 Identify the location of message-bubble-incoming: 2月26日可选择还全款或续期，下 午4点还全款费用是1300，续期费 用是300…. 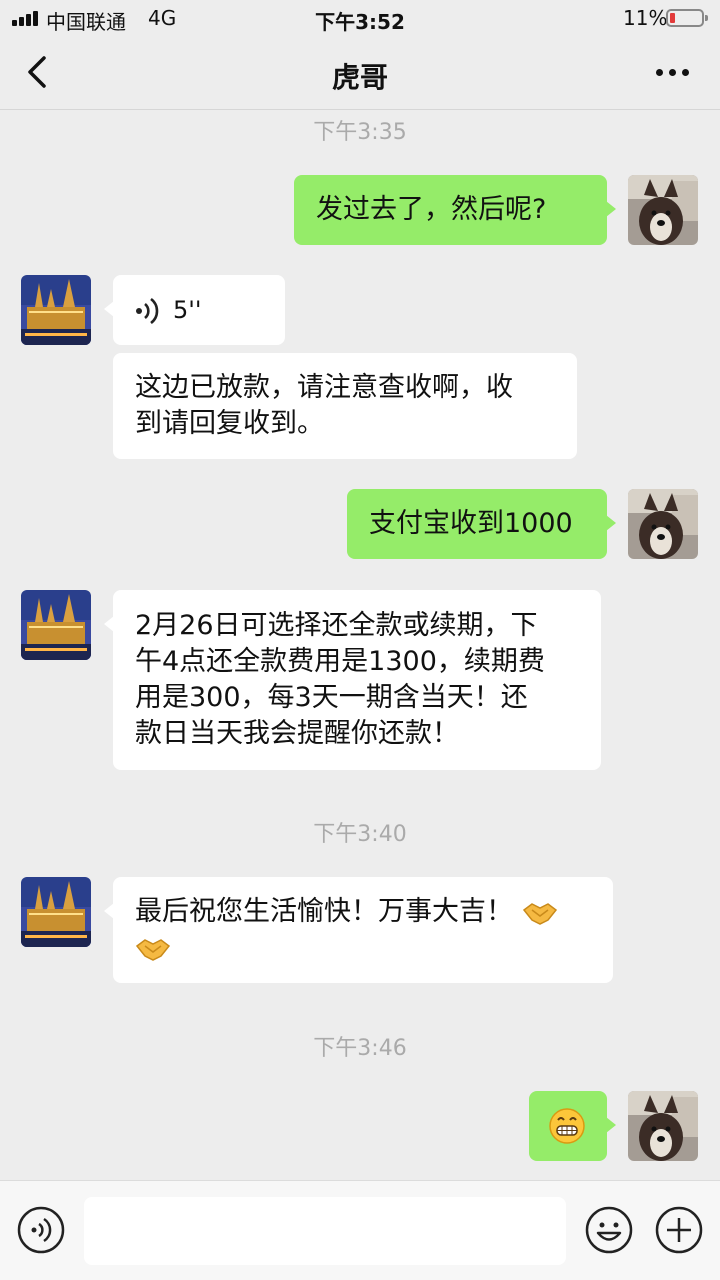
(352, 680).